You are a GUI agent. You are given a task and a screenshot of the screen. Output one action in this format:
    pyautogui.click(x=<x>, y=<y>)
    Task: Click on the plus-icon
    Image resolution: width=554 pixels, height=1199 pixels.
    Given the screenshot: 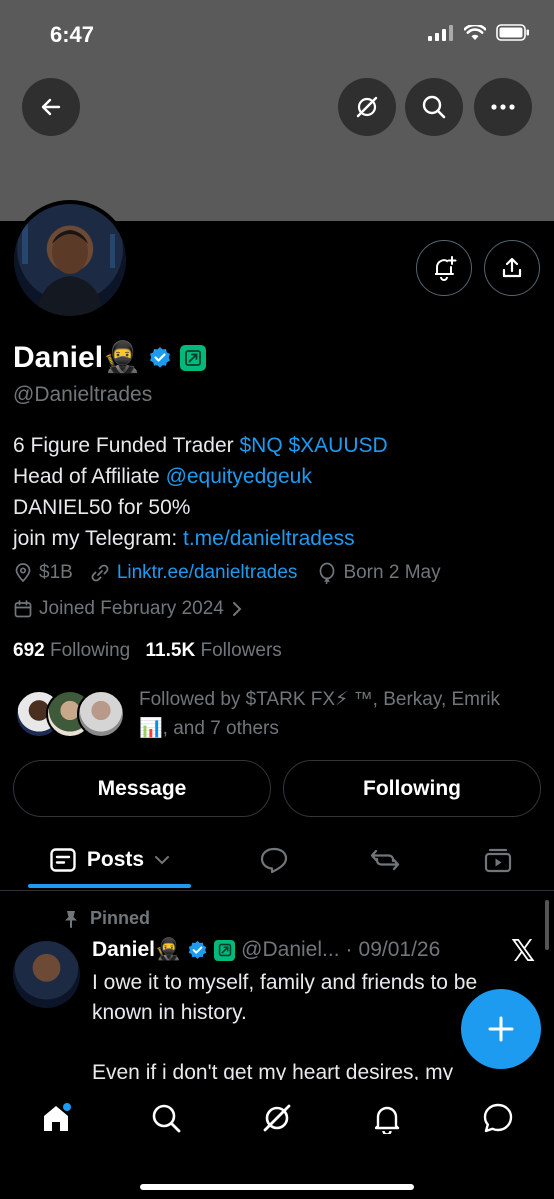 What is the action you would take?
    pyautogui.click(x=501, y=1029)
    